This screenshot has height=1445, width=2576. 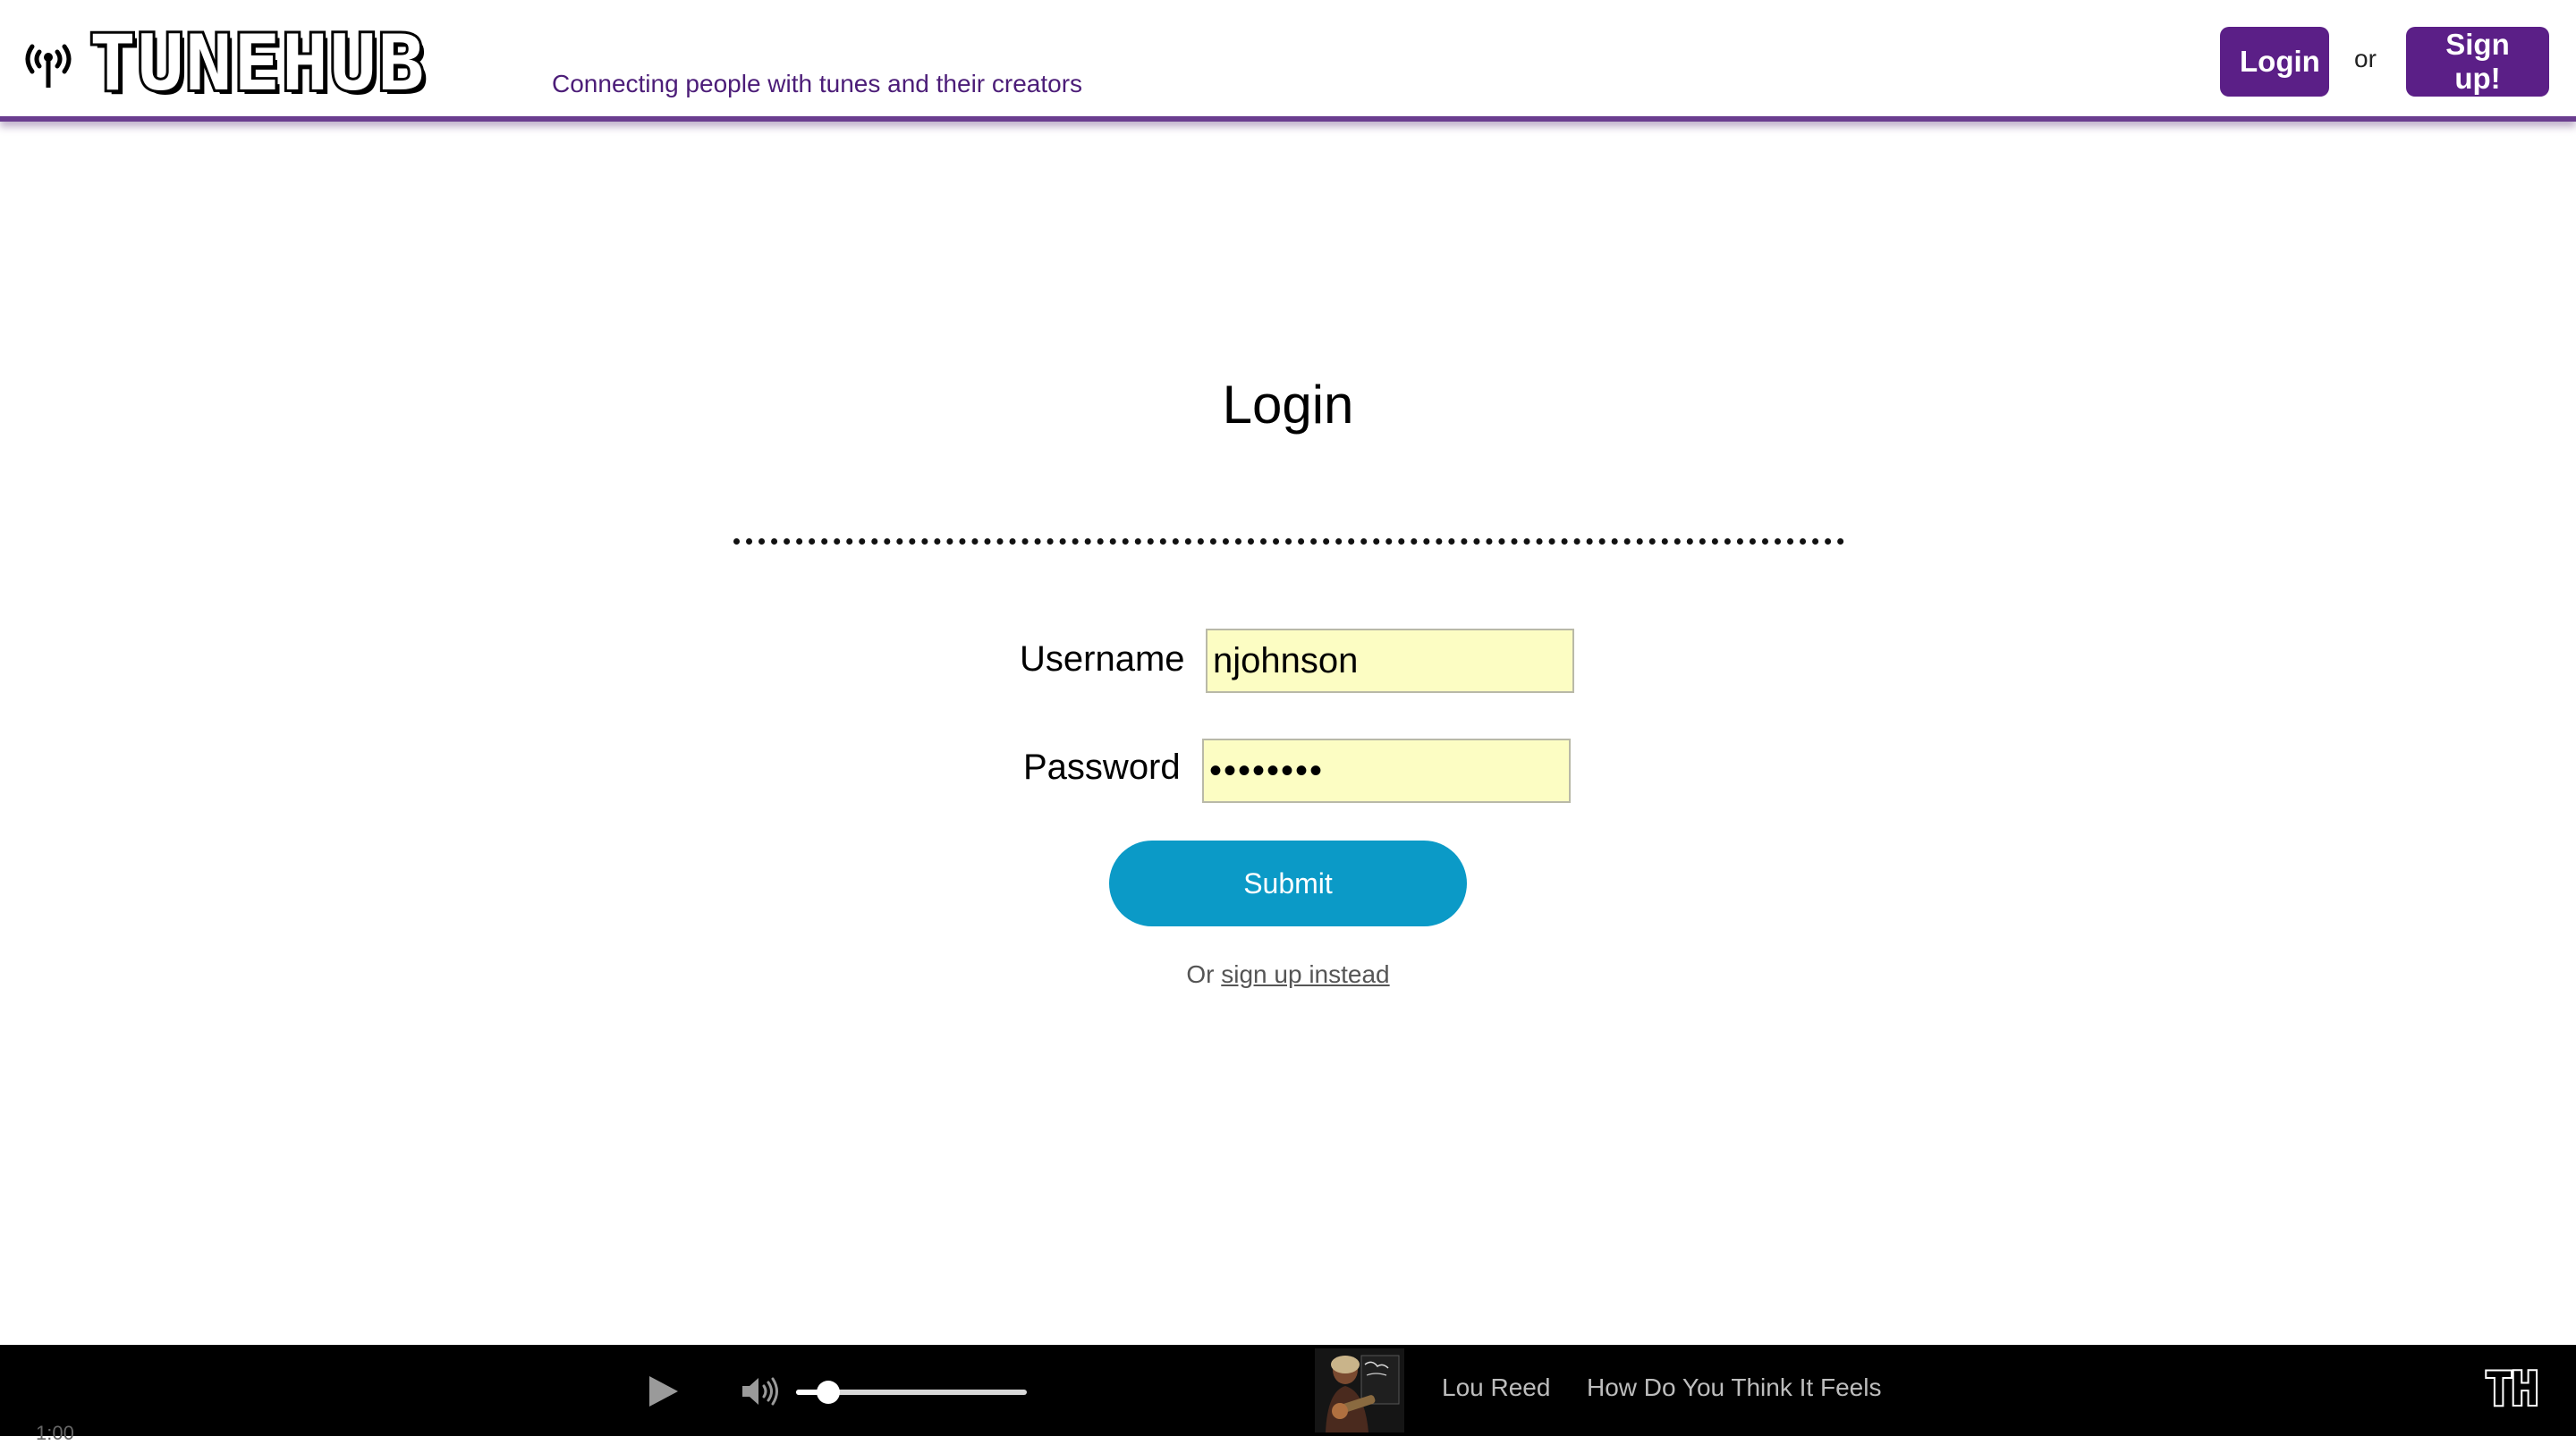 I want to click on title-divider, so click(x=1288, y=541).